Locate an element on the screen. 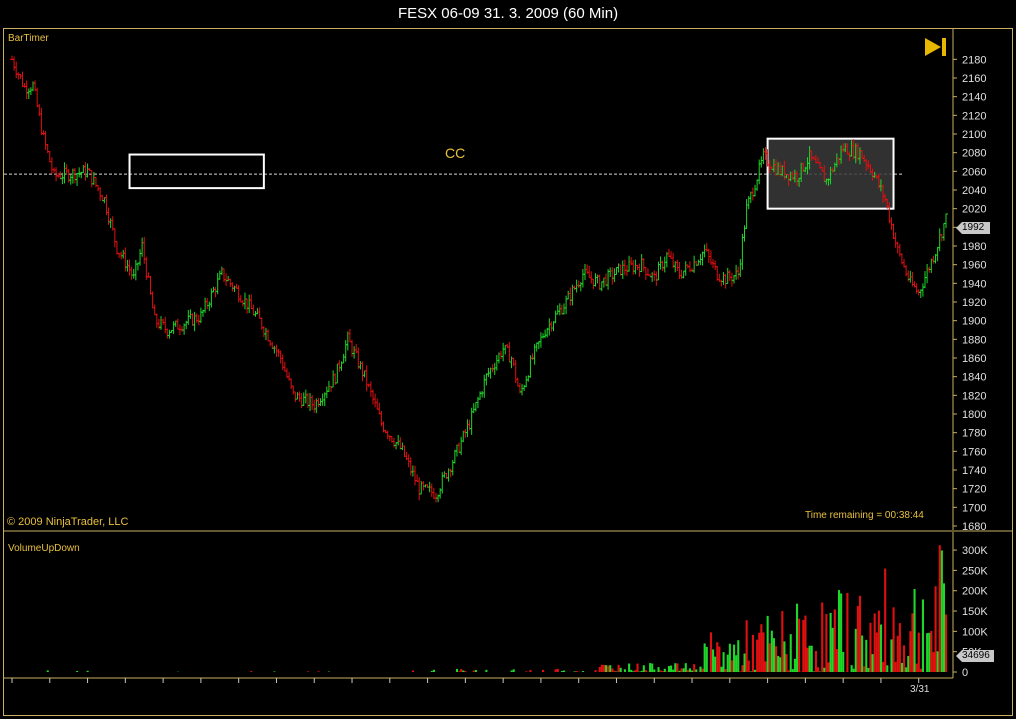  price-tick-label-11: 1960 is located at coordinates (974, 266).